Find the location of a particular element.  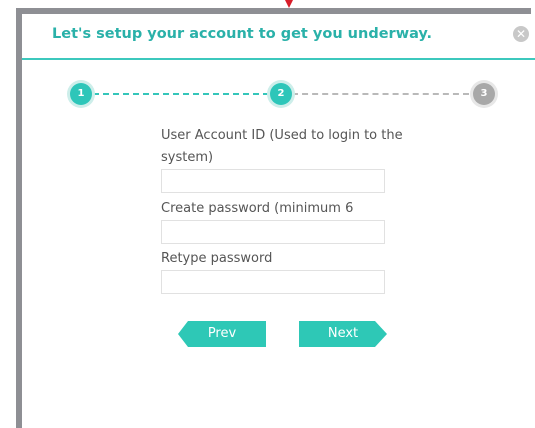

account-id-input is located at coordinates (273, 181).